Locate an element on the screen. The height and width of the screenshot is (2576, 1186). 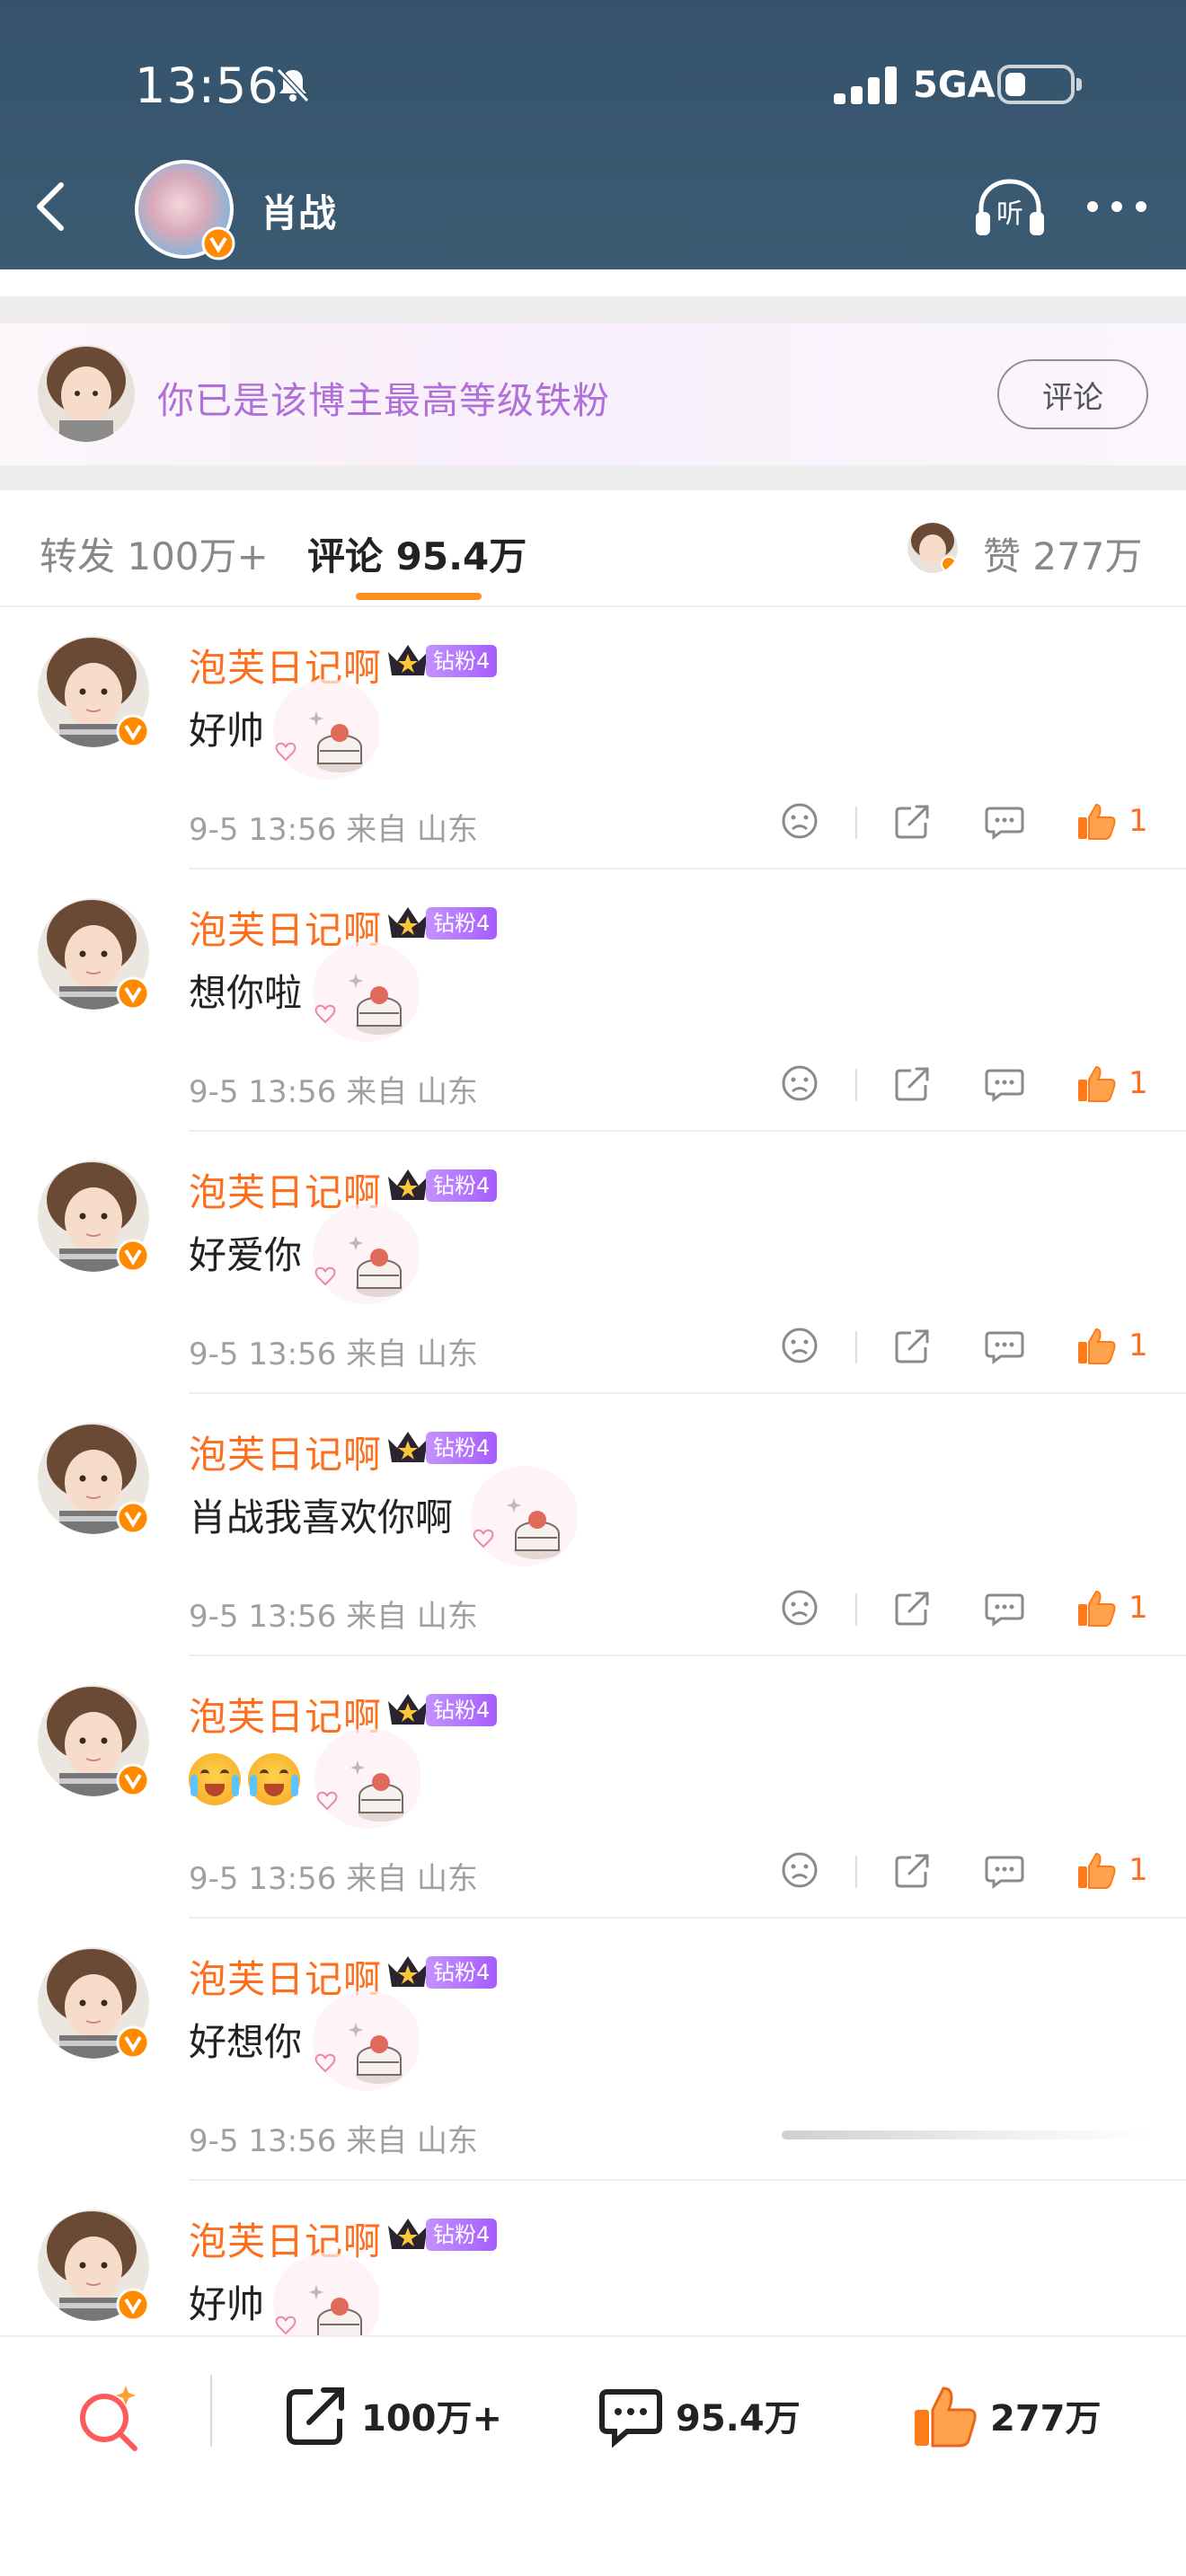
commenter-name: 泡芙日记啊 is located at coordinates (285, 1452).